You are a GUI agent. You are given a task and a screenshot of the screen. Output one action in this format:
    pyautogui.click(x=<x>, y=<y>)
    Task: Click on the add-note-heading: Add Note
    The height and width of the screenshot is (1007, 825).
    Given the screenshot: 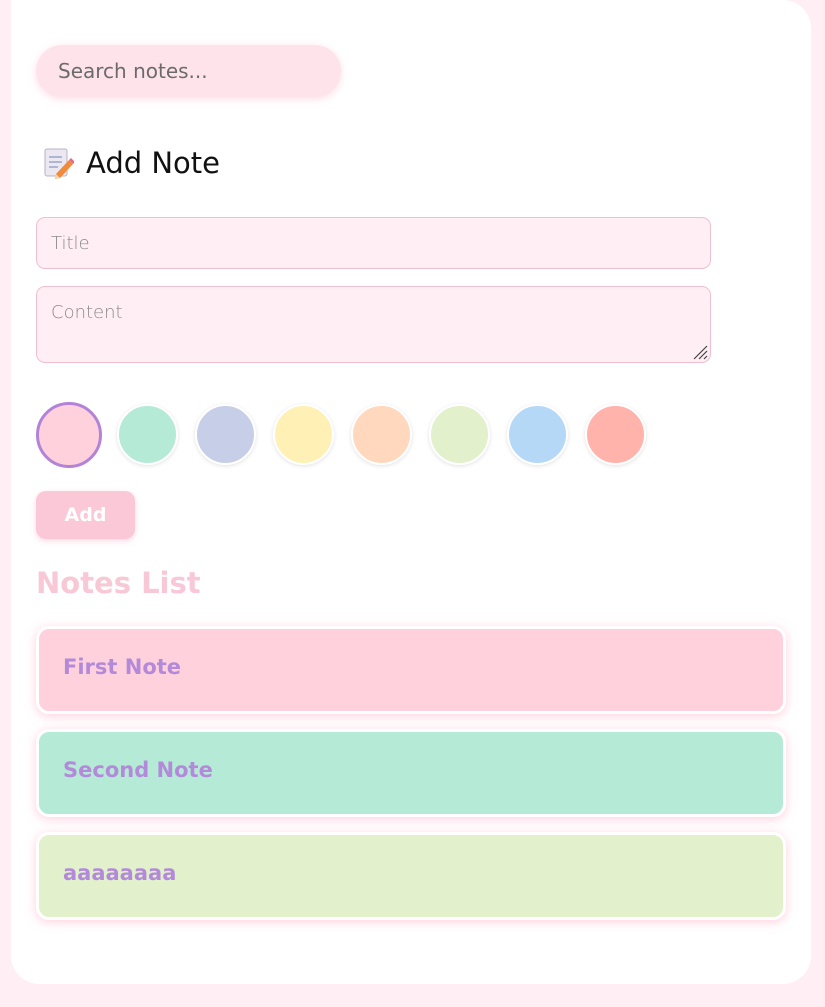 What is the action you would take?
    pyautogui.click(x=131, y=163)
    